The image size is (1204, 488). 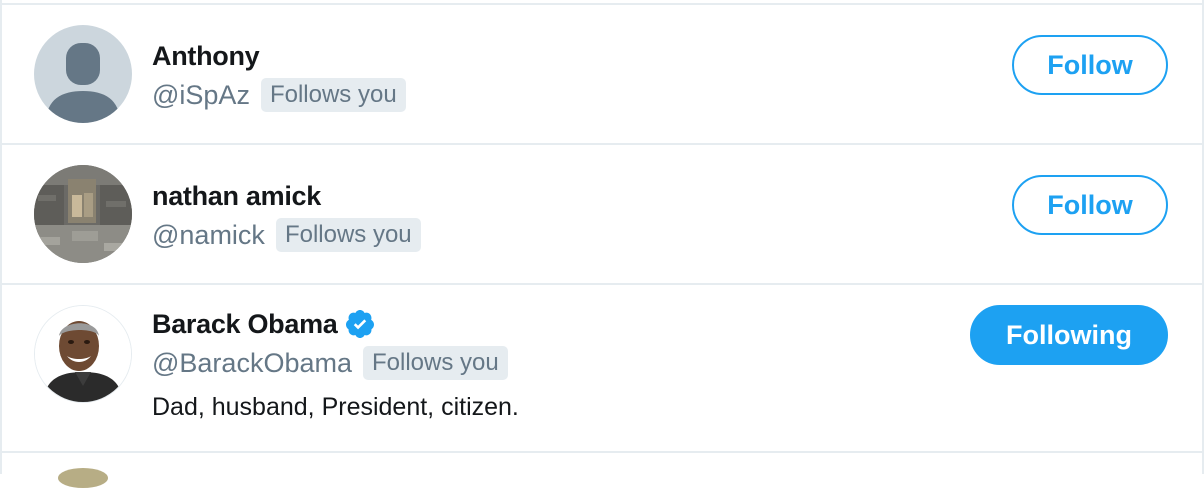 What do you see at coordinates (236, 196) in the screenshot?
I see `user-name: nathan amick` at bounding box center [236, 196].